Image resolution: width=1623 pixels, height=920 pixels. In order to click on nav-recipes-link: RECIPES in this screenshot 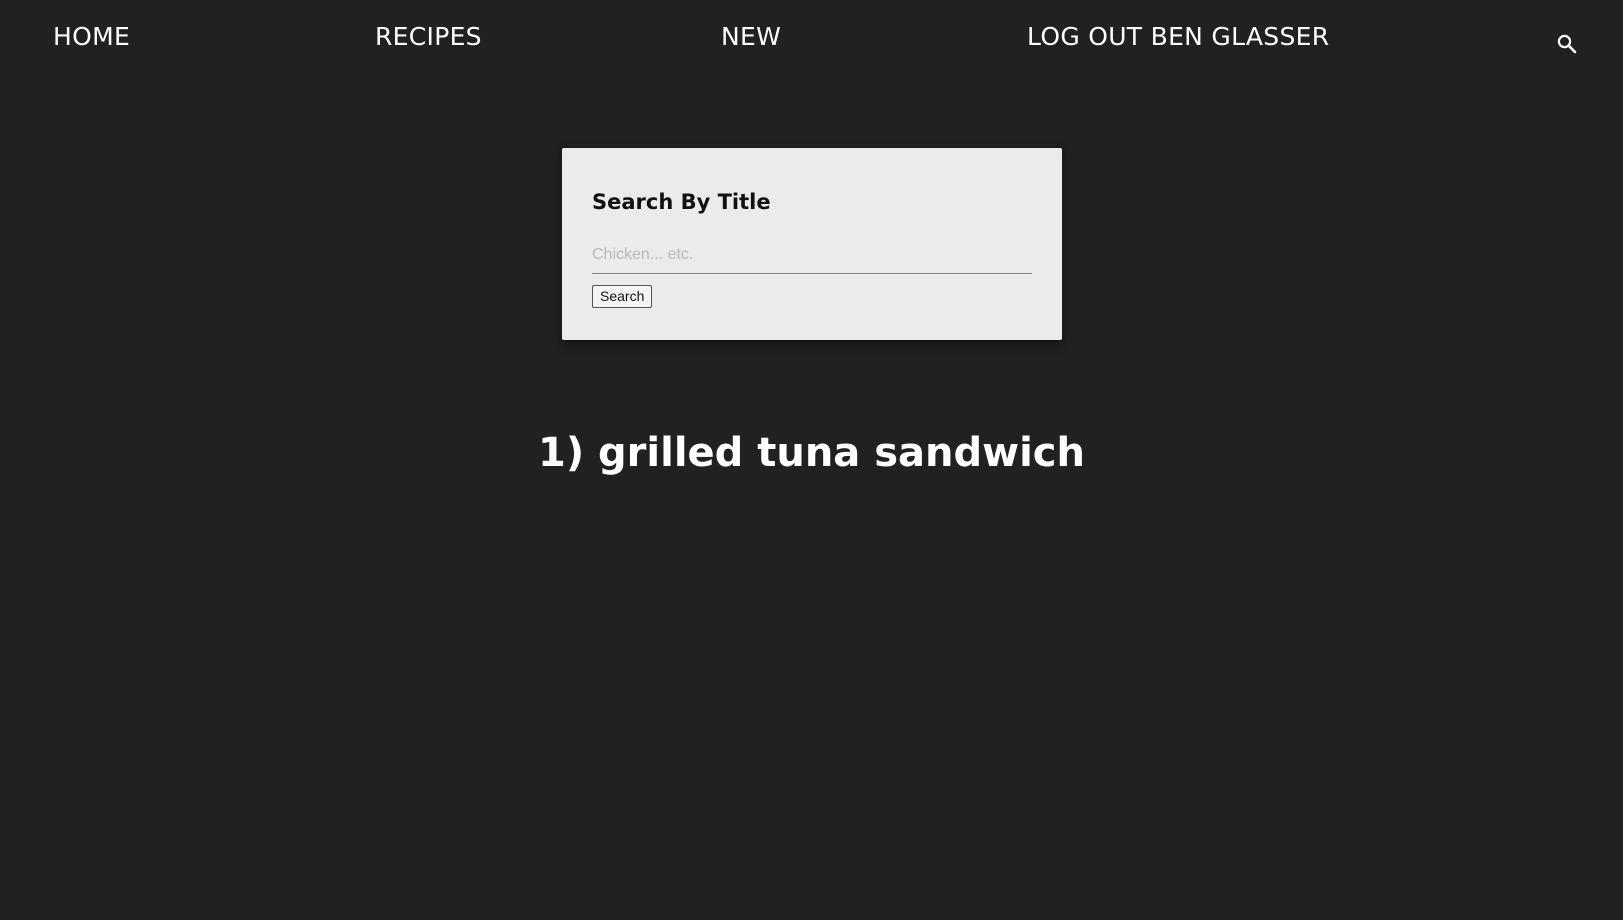, I will do `click(428, 36)`.